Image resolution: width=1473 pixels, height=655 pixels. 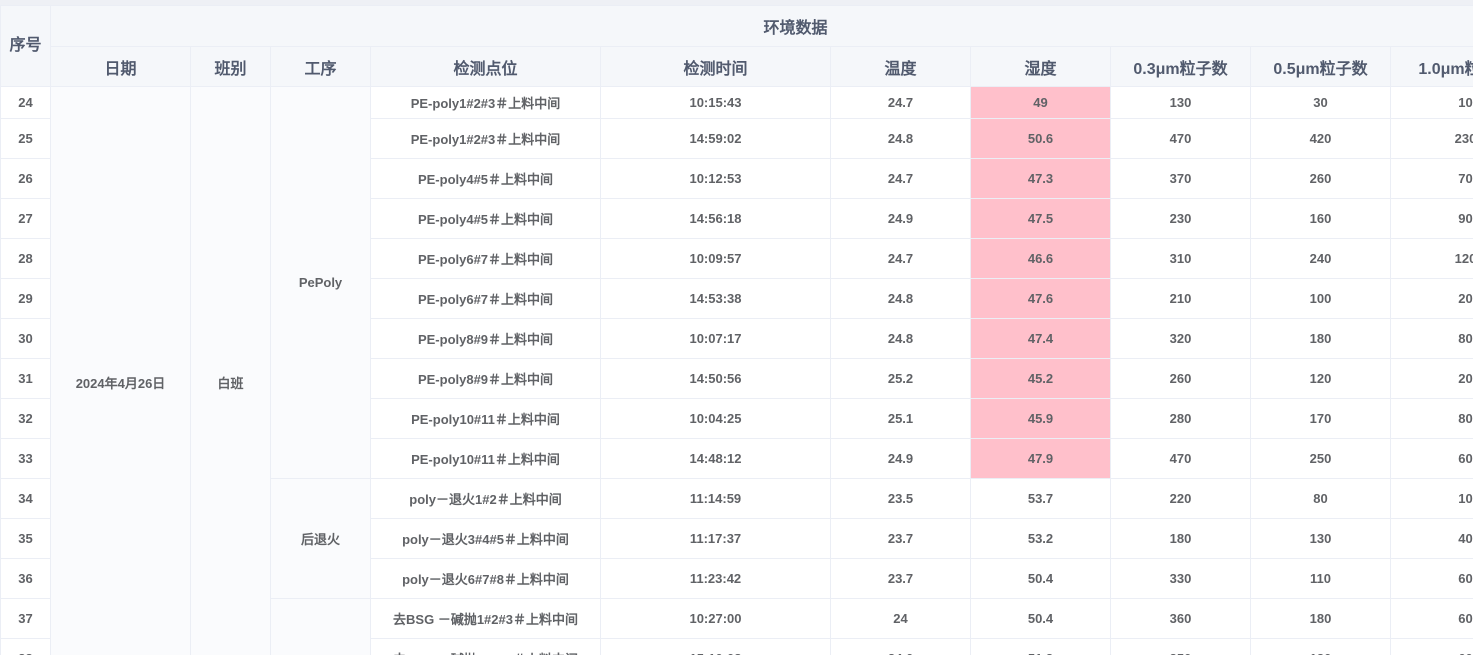 I want to click on cell-particles-0-5: 250, so click(x=1320, y=458).